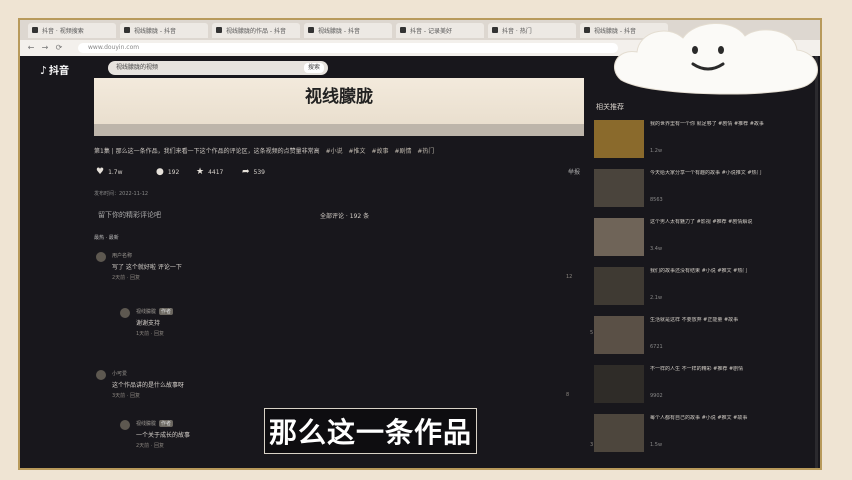 This screenshot has height=480, width=852. I want to click on comment-likes: 5, so click(591, 333).